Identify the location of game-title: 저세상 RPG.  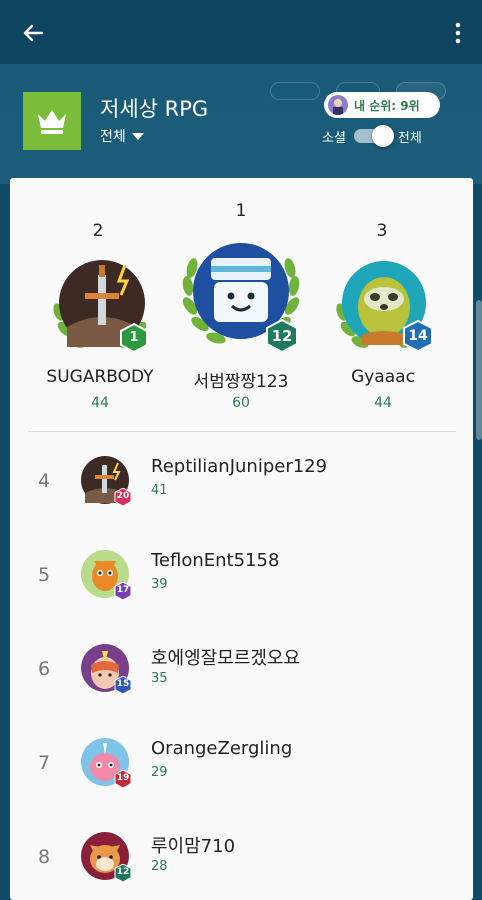
(154, 109).